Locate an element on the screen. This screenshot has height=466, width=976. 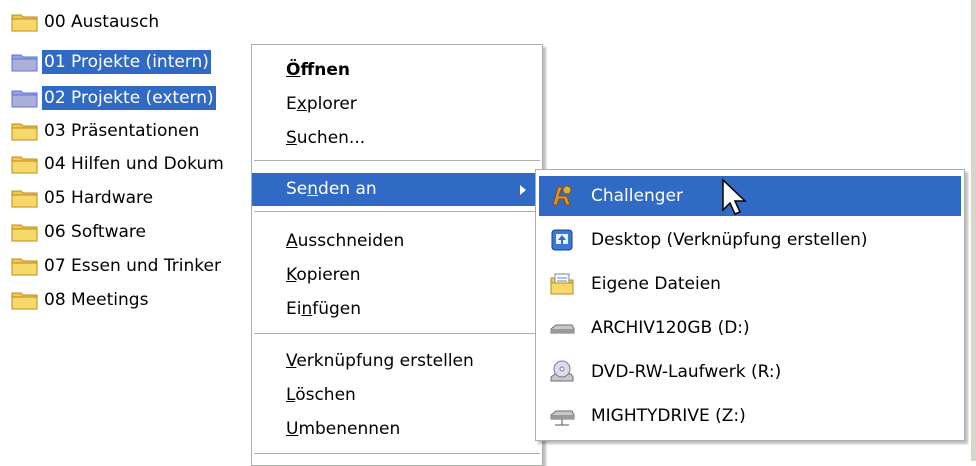
folder-item: 05 Hardware is located at coordinates (82, 198).